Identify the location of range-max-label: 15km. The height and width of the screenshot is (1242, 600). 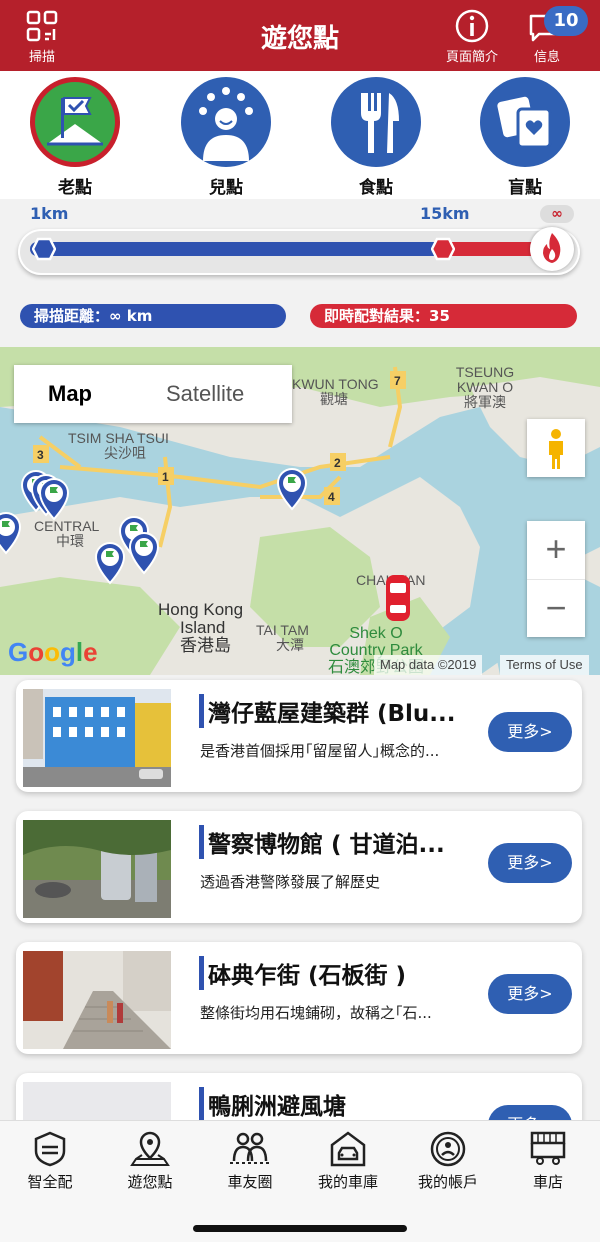
(445, 213).